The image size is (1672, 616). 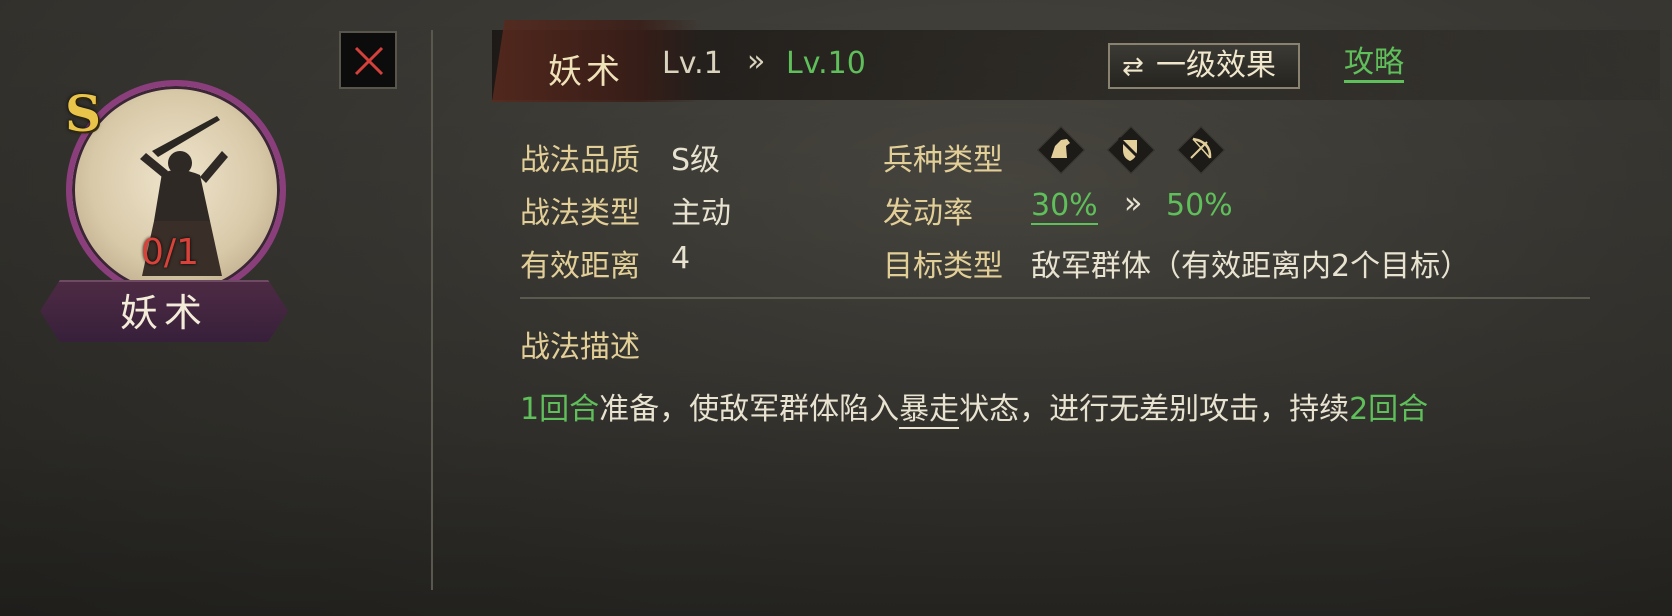 I want to click on description-text-1: 准备，使敌军群体陷入, so click(x=749, y=409).